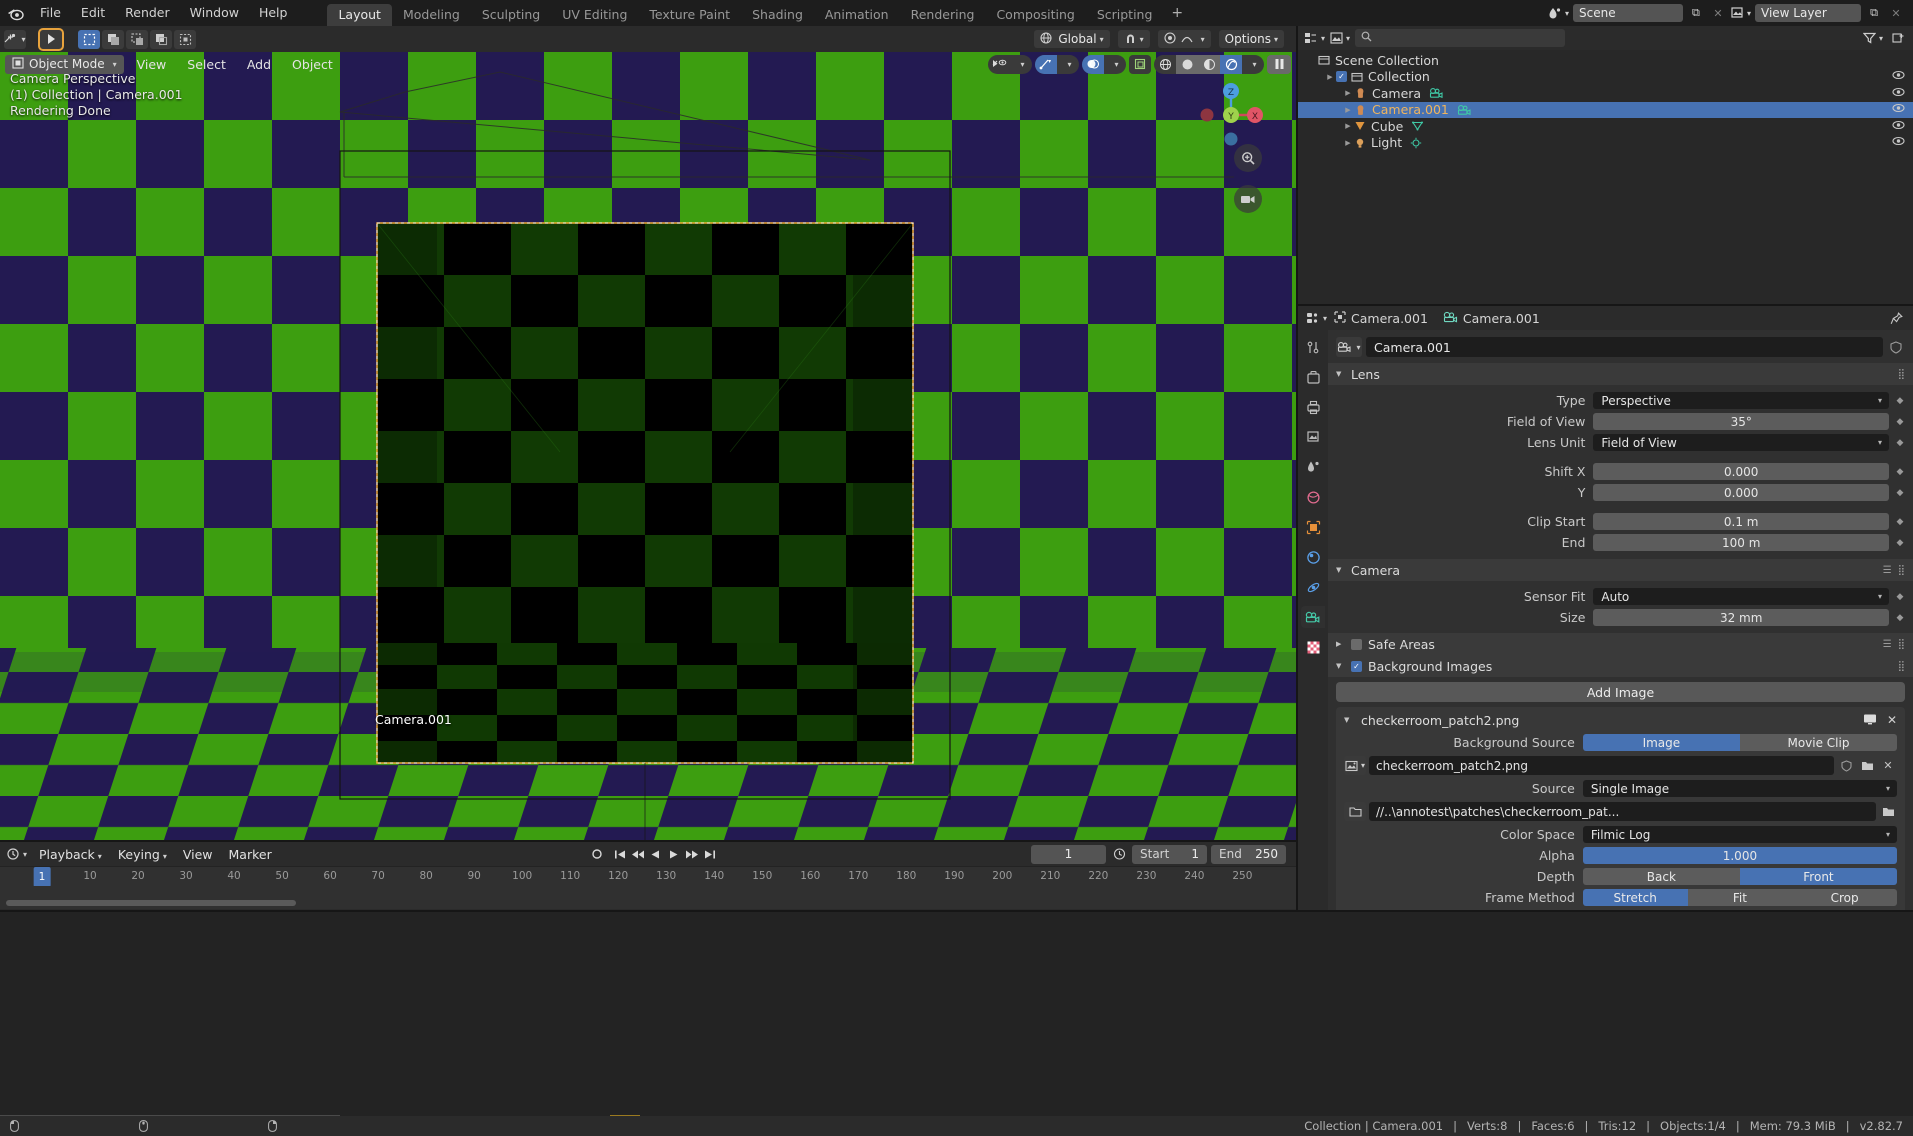  Describe the element at coordinates (15, 13) in the screenshot. I see `blender-logo-icon` at that location.